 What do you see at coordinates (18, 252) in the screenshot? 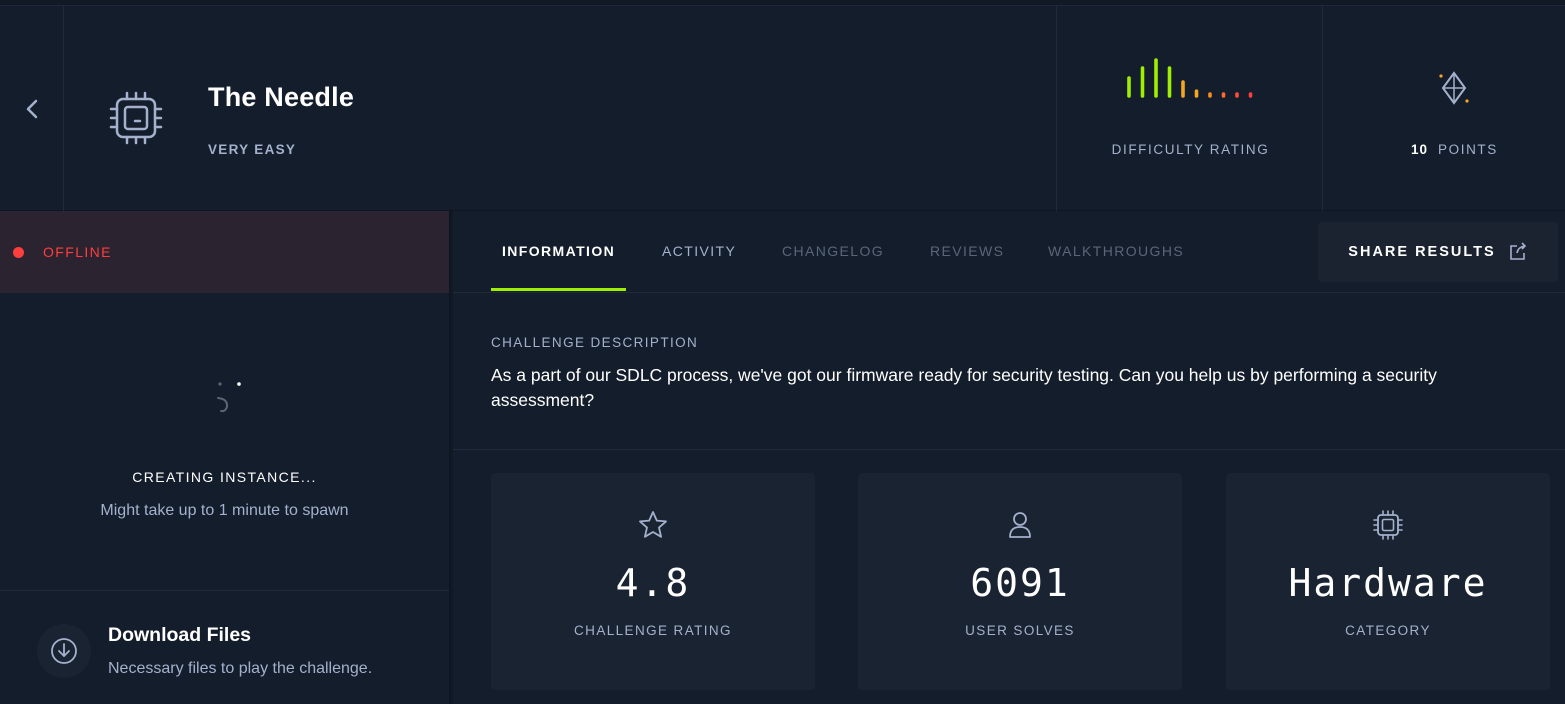
I see `status-dot` at bounding box center [18, 252].